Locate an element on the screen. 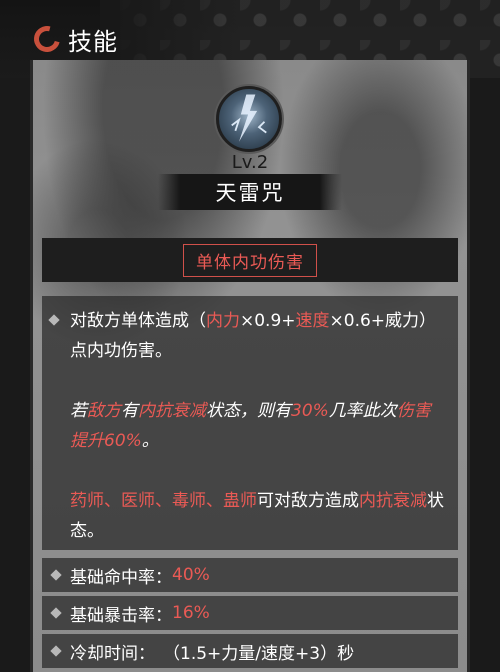  desc-text: 可对敌方造成 is located at coordinates (308, 501).